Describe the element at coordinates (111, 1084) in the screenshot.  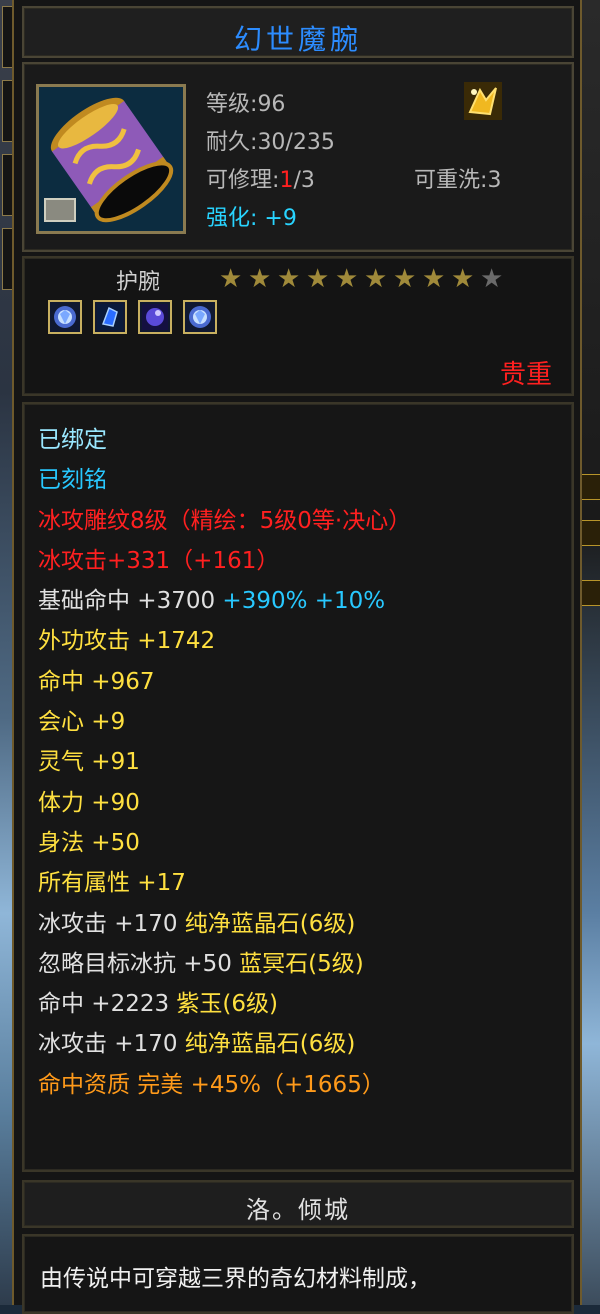
I see `attribute-text: 命中资质 完美` at that location.